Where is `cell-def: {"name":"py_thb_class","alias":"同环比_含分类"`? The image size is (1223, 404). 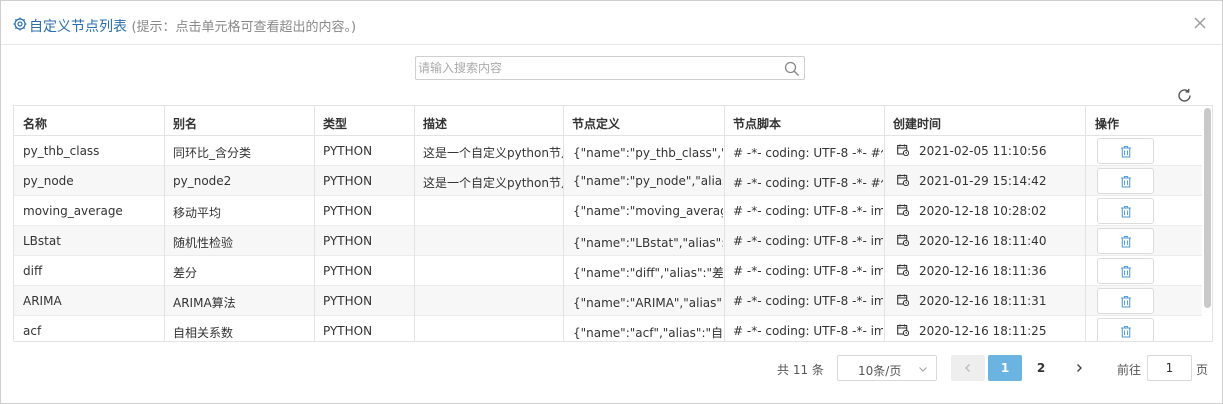 cell-def: {"name":"py_thb_class","alias":"同环比_含分类" is located at coordinates (648, 152).